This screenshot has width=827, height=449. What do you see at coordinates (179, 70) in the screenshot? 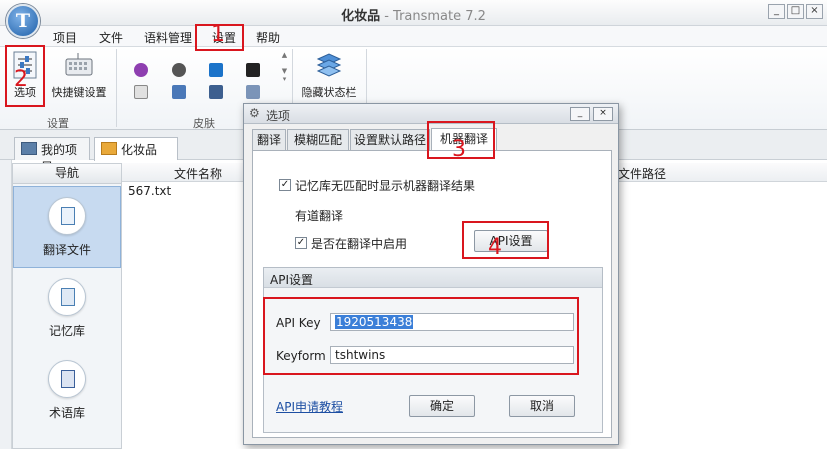
I see `skin-gray-icon` at bounding box center [179, 70].